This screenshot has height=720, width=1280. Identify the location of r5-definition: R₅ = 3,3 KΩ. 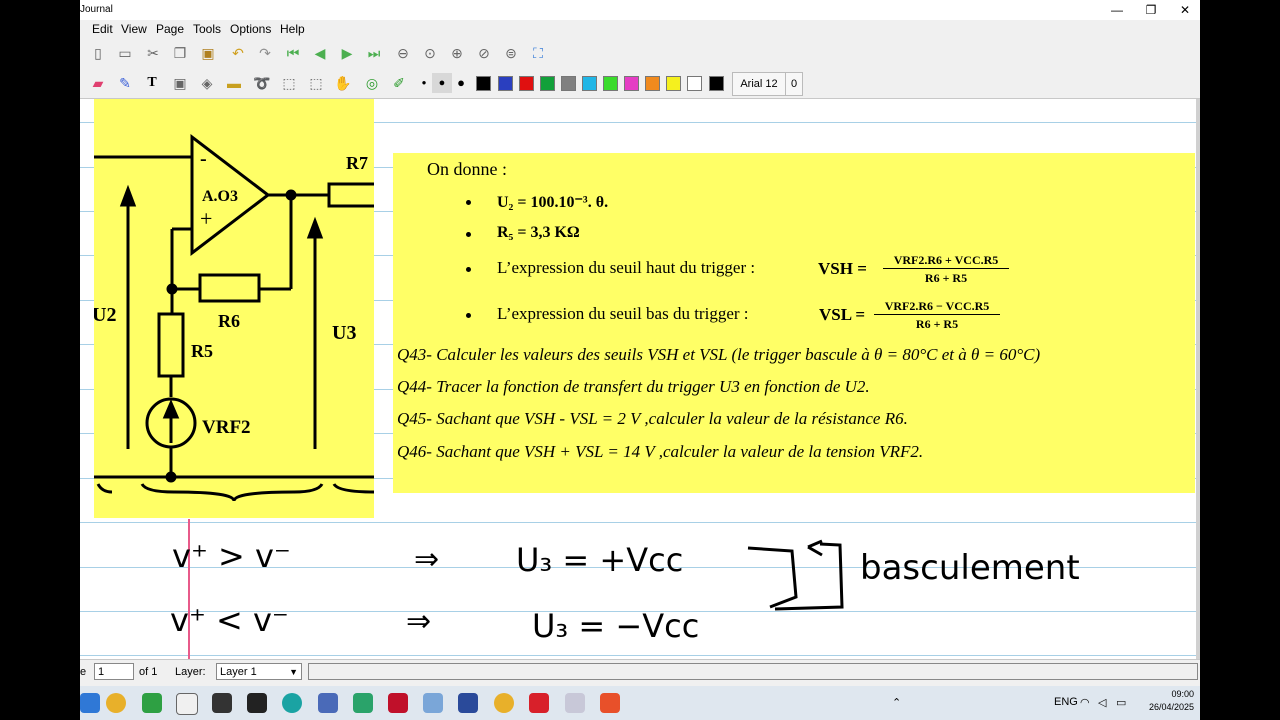
(538, 232).